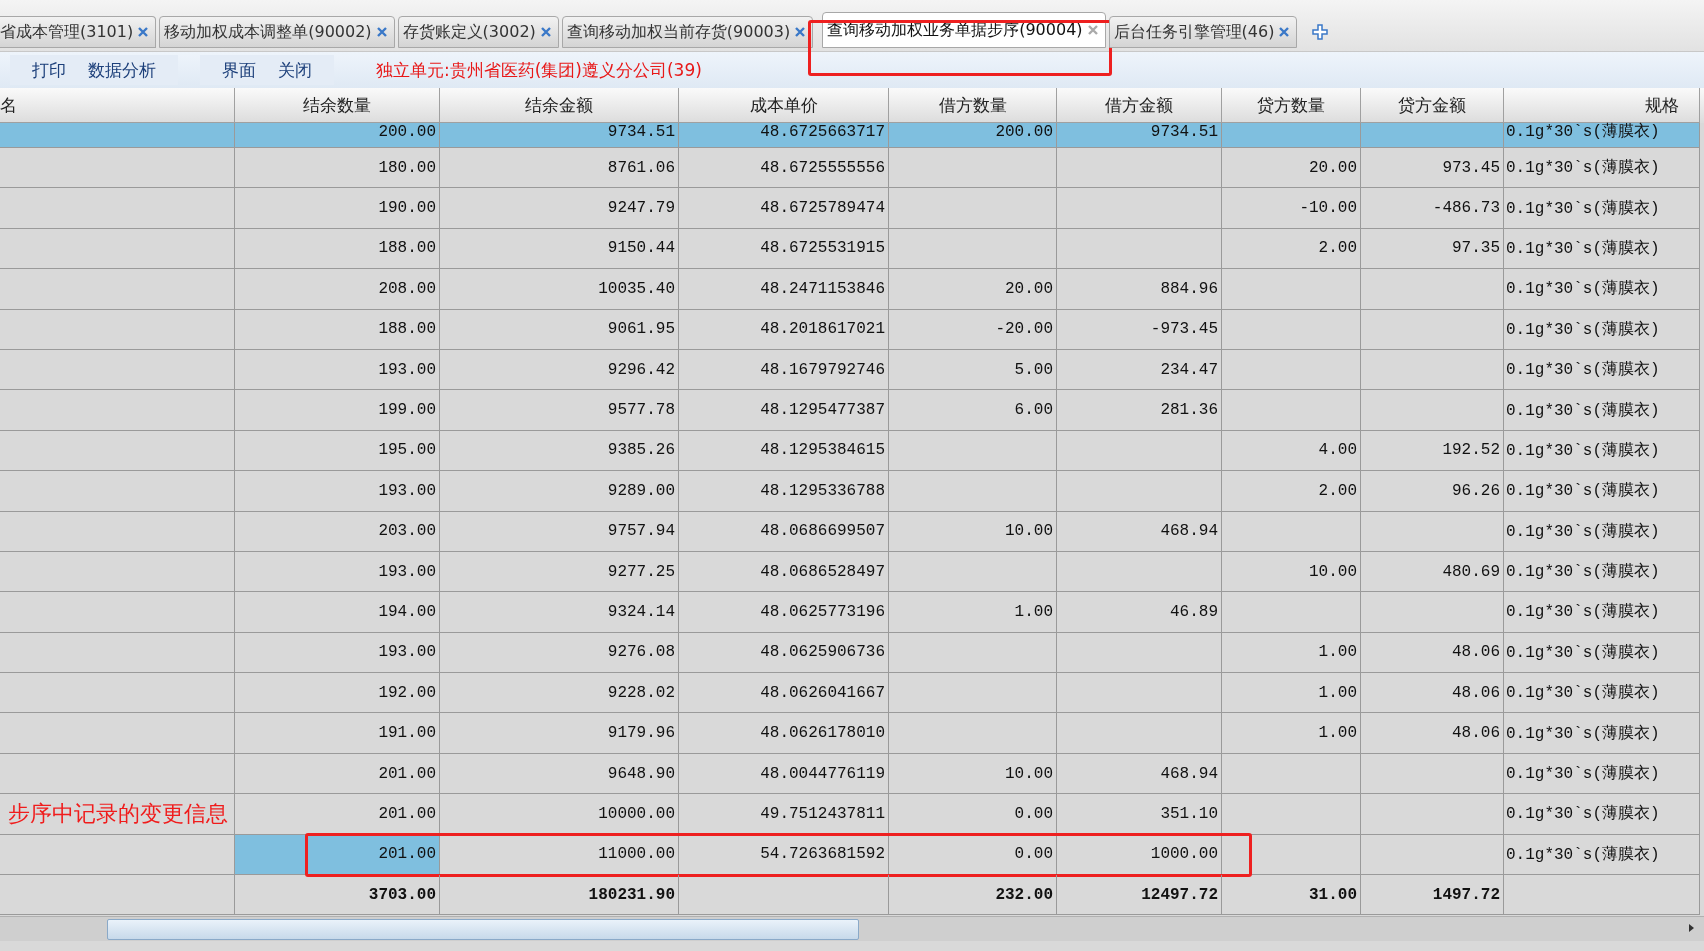 This screenshot has width=1704, height=951. What do you see at coordinates (483, 930) in the screenshot?
I see `scroll-thumb` at bounding box center [483, 930].